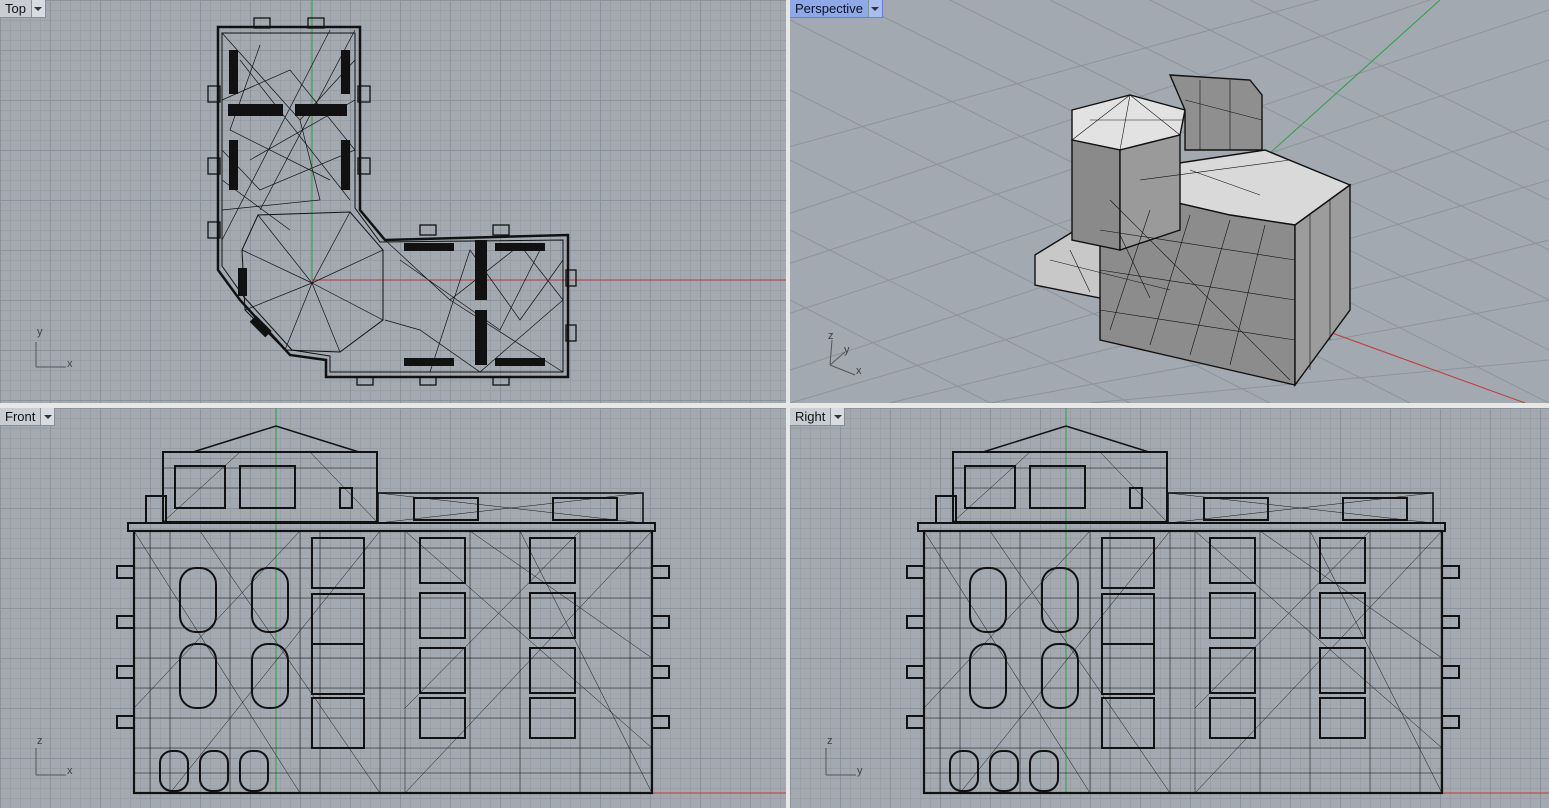  I want to click on viewport-title-label: Right, so click(810, 416).